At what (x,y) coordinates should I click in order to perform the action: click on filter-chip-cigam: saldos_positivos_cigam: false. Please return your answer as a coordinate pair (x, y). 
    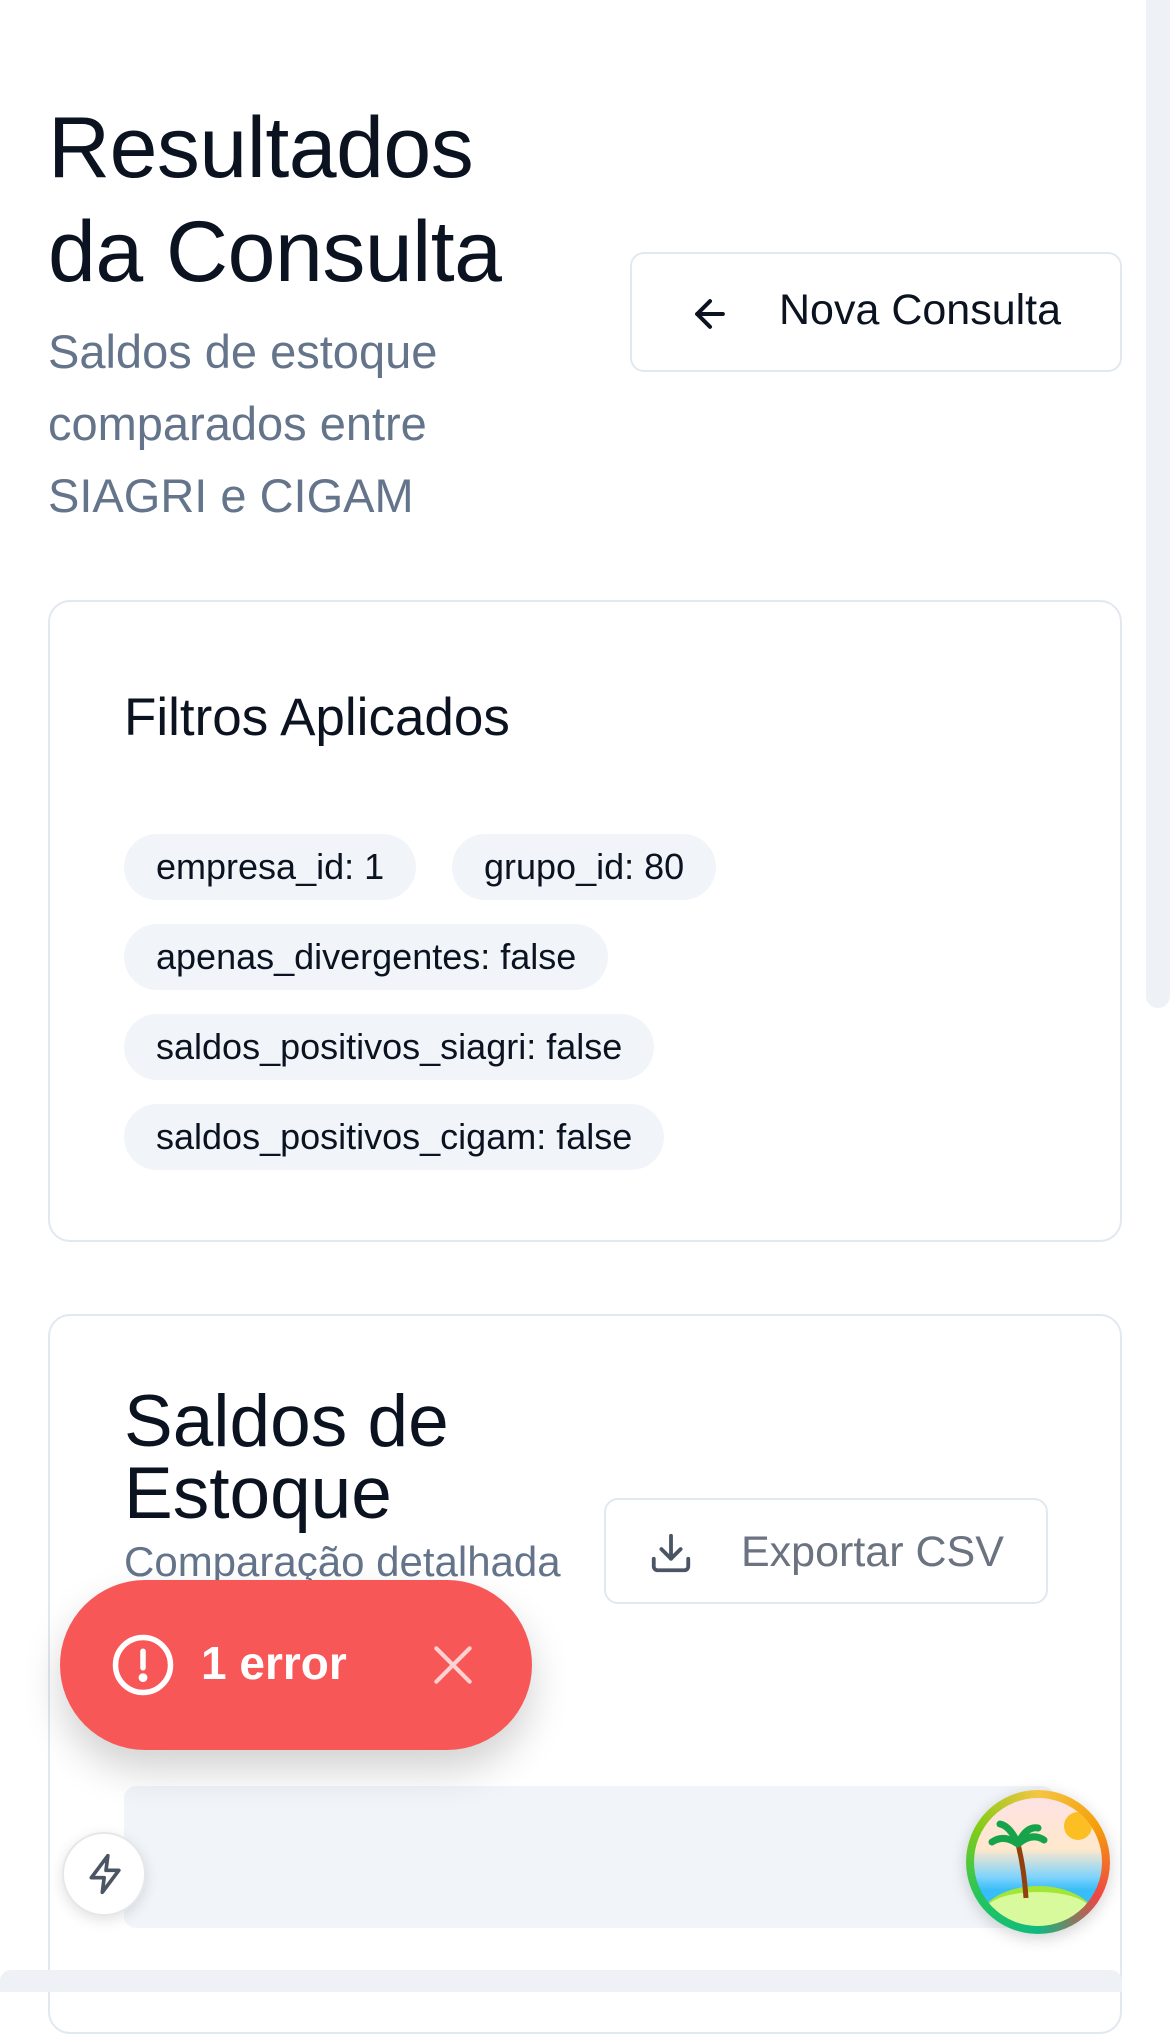
    Looking at the image, I should click on (394, 1137).